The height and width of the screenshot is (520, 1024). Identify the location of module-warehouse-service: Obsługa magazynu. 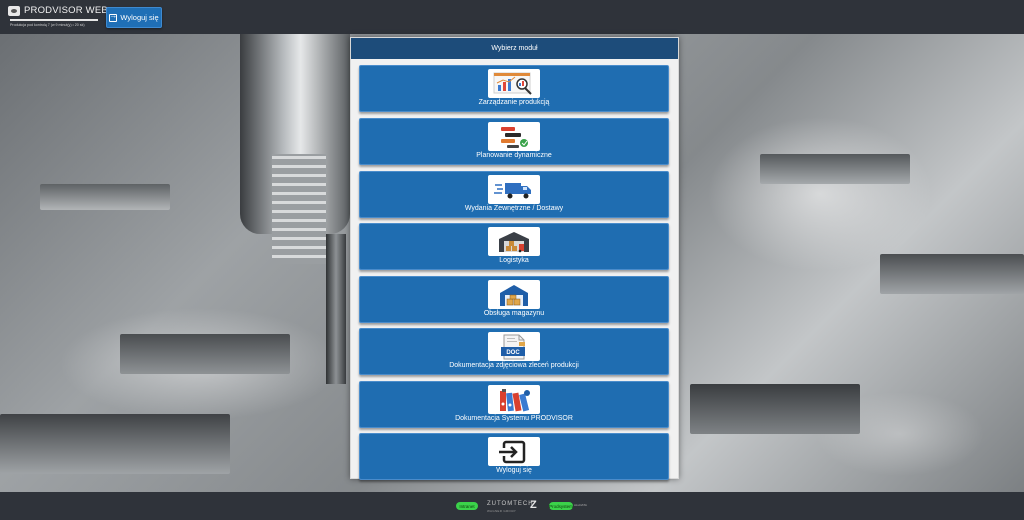
(514, 299).